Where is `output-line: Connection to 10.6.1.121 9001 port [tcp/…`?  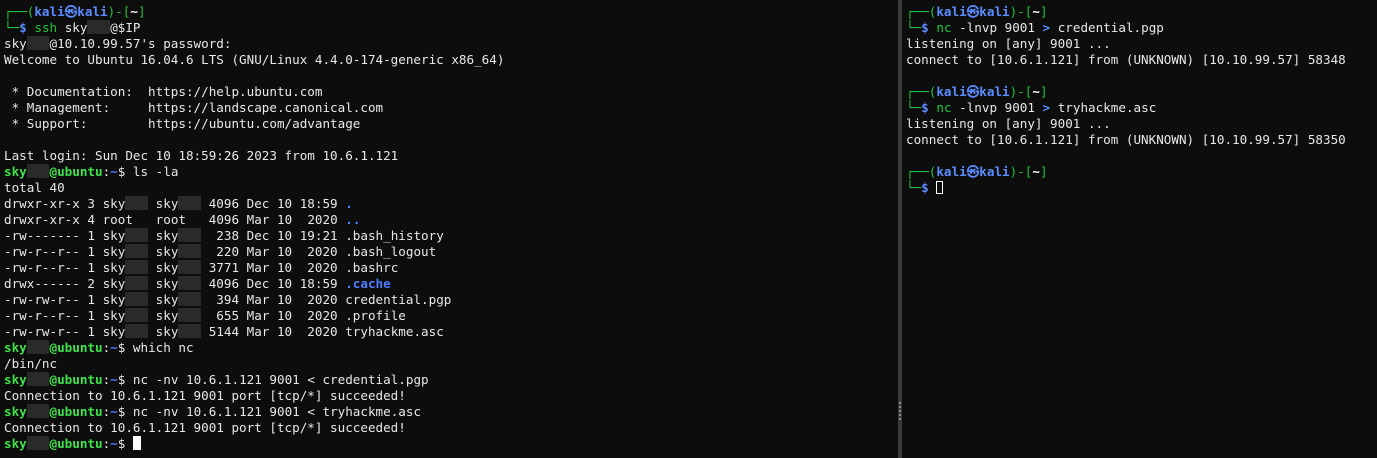 output-line: Connection to 10.6.1.121 9001 port [tcp/… is located at coordinates (205, 395).